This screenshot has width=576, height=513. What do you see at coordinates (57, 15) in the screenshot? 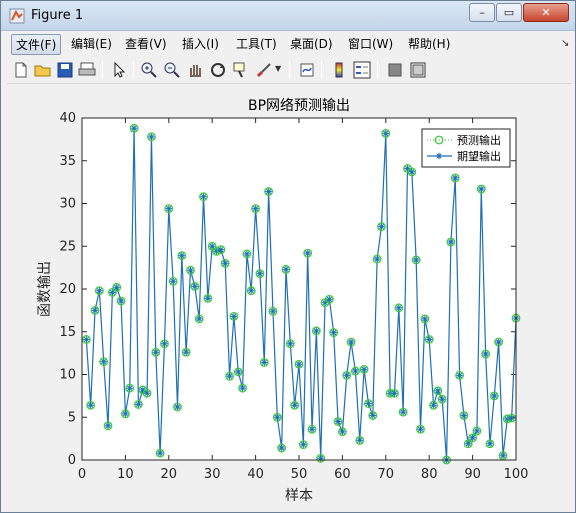
I see `window-title: Figure 1` at bounding box center [57, 15].